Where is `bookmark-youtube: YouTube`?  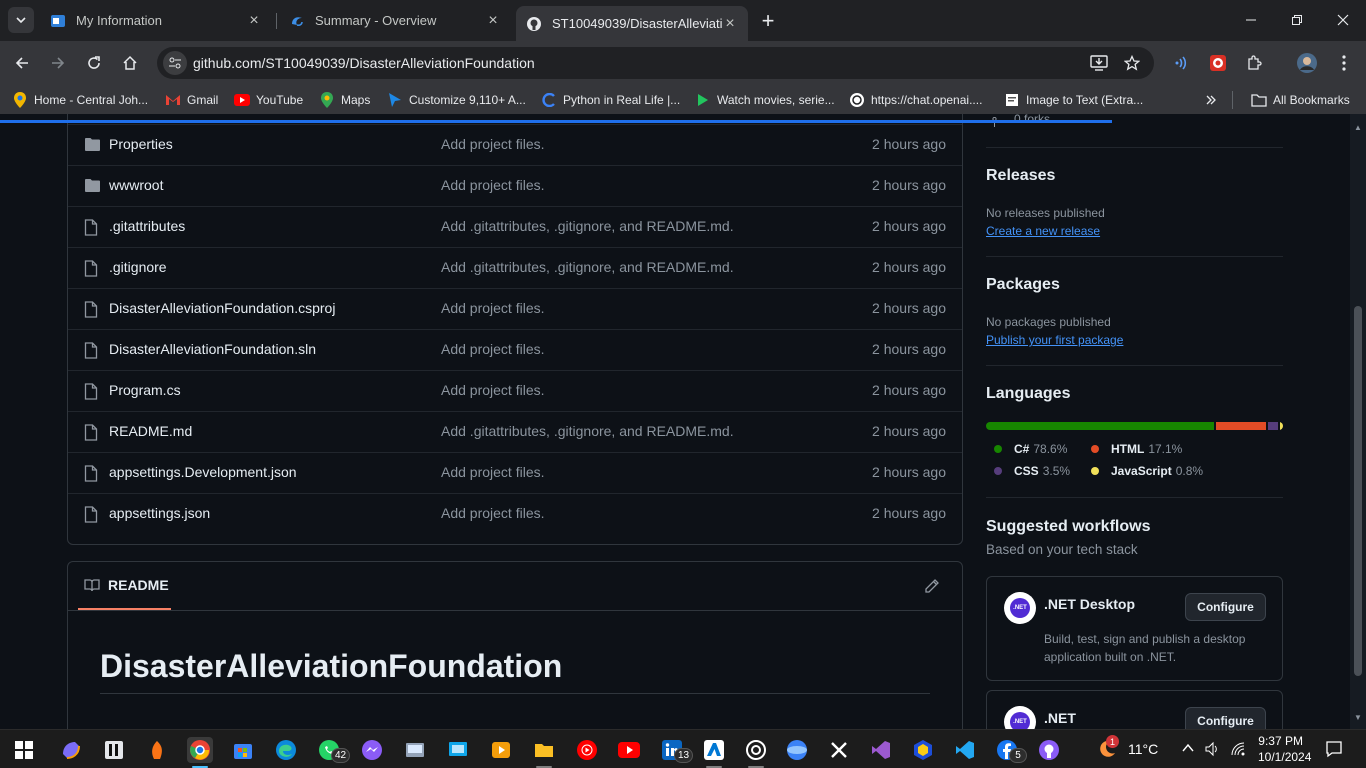 bookmark-youtube: YouTube is located at coordinates (268, 100).